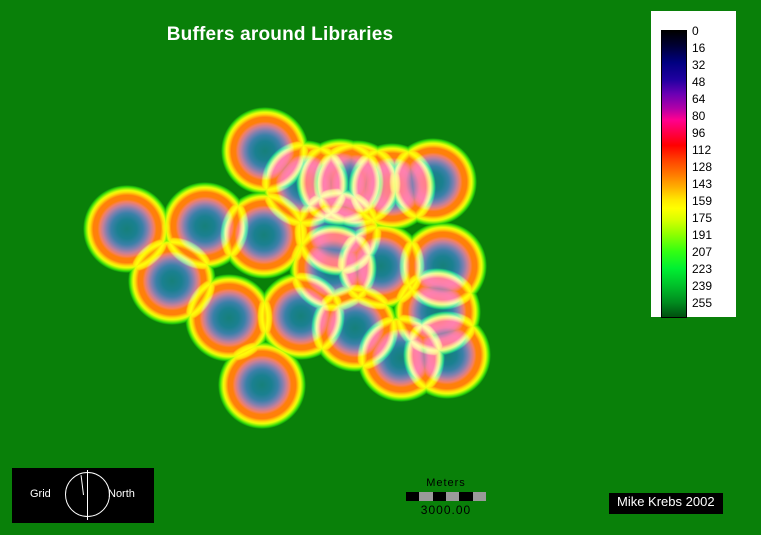 Image resolution: width=761 pixels, height=535 pixels. What do you see at coordinates (121, 494) in the screenshot?
I see `north-arrow-north-label: North` at bounding box center [121, 494].